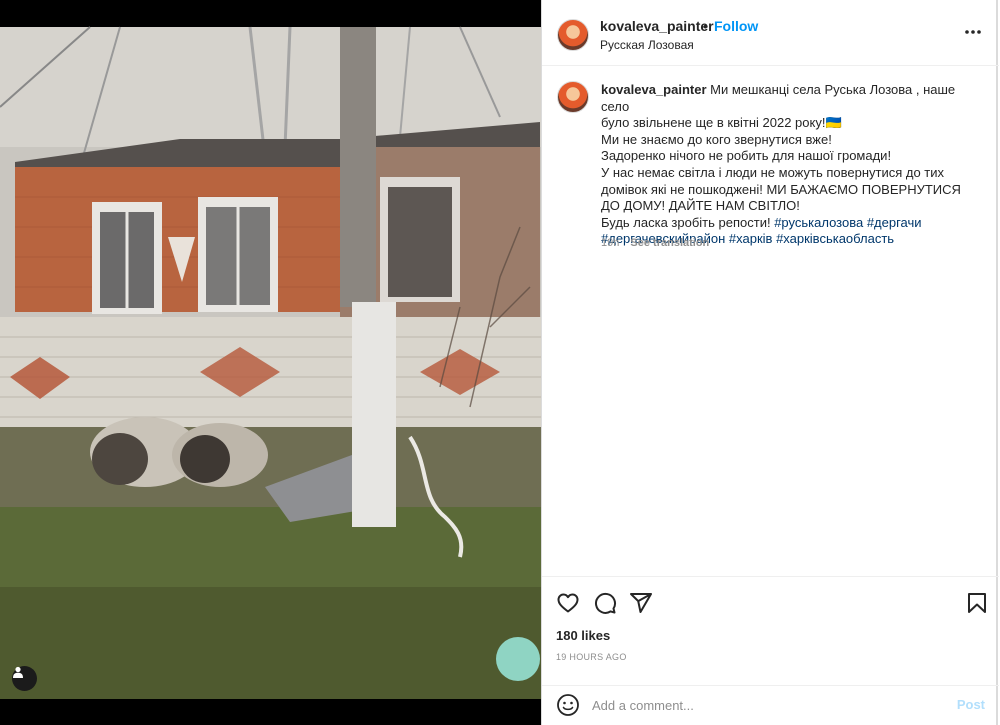 This screenshot has width=1000, height=725. Describe the element at coordinates (654, 89) in the screenshot. I see `caption-username: kovaleva_painter` at that location.